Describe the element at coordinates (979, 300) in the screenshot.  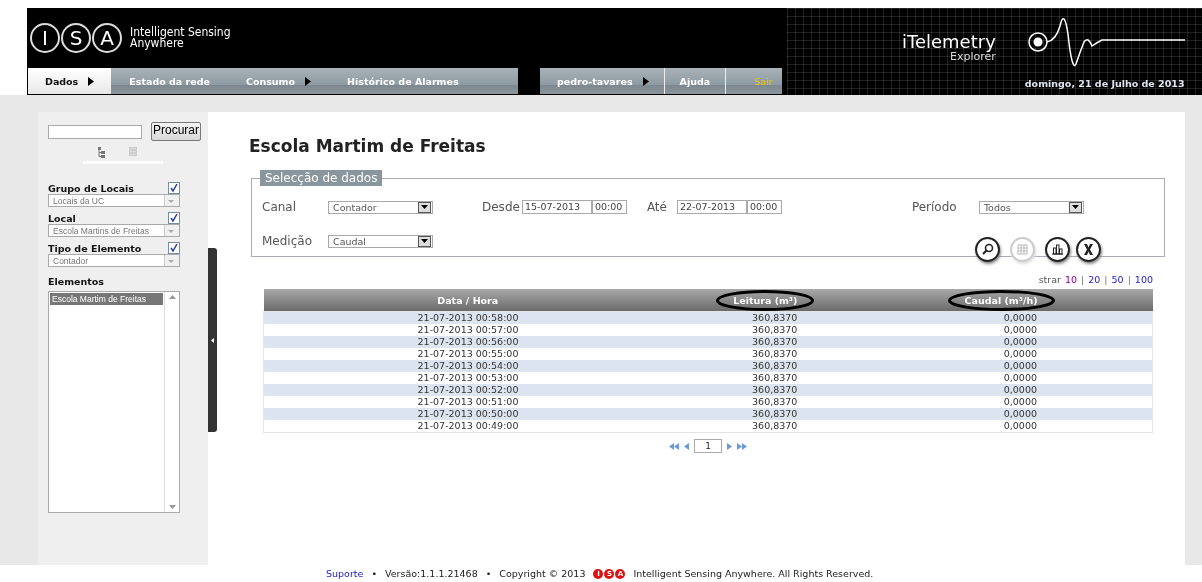
I see `column-header: Caudal (m³/h)` at that location.